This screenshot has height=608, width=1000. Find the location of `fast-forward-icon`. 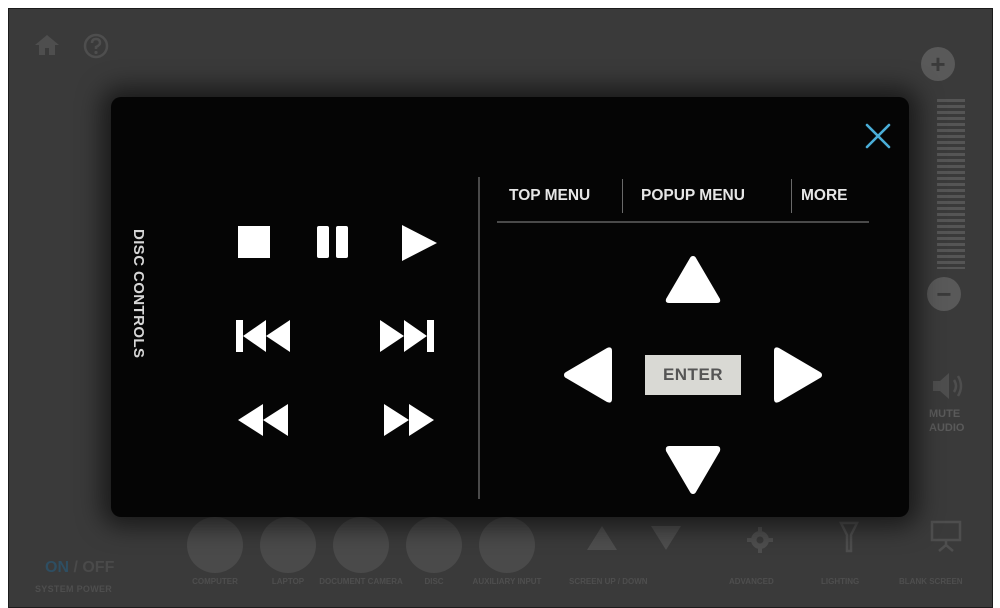

fast-forward-icon is located at coordinates (409, 420).